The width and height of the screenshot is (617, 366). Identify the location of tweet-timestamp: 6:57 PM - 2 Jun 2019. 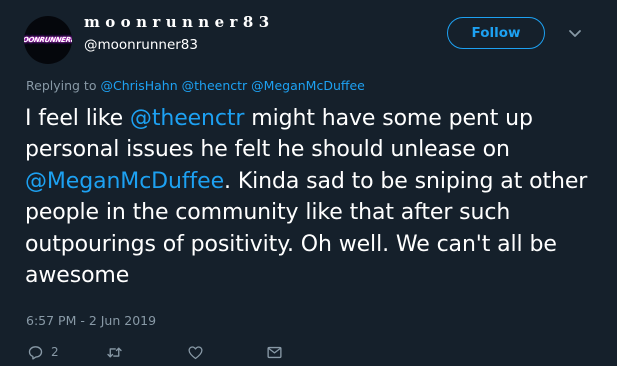
(91, 320).